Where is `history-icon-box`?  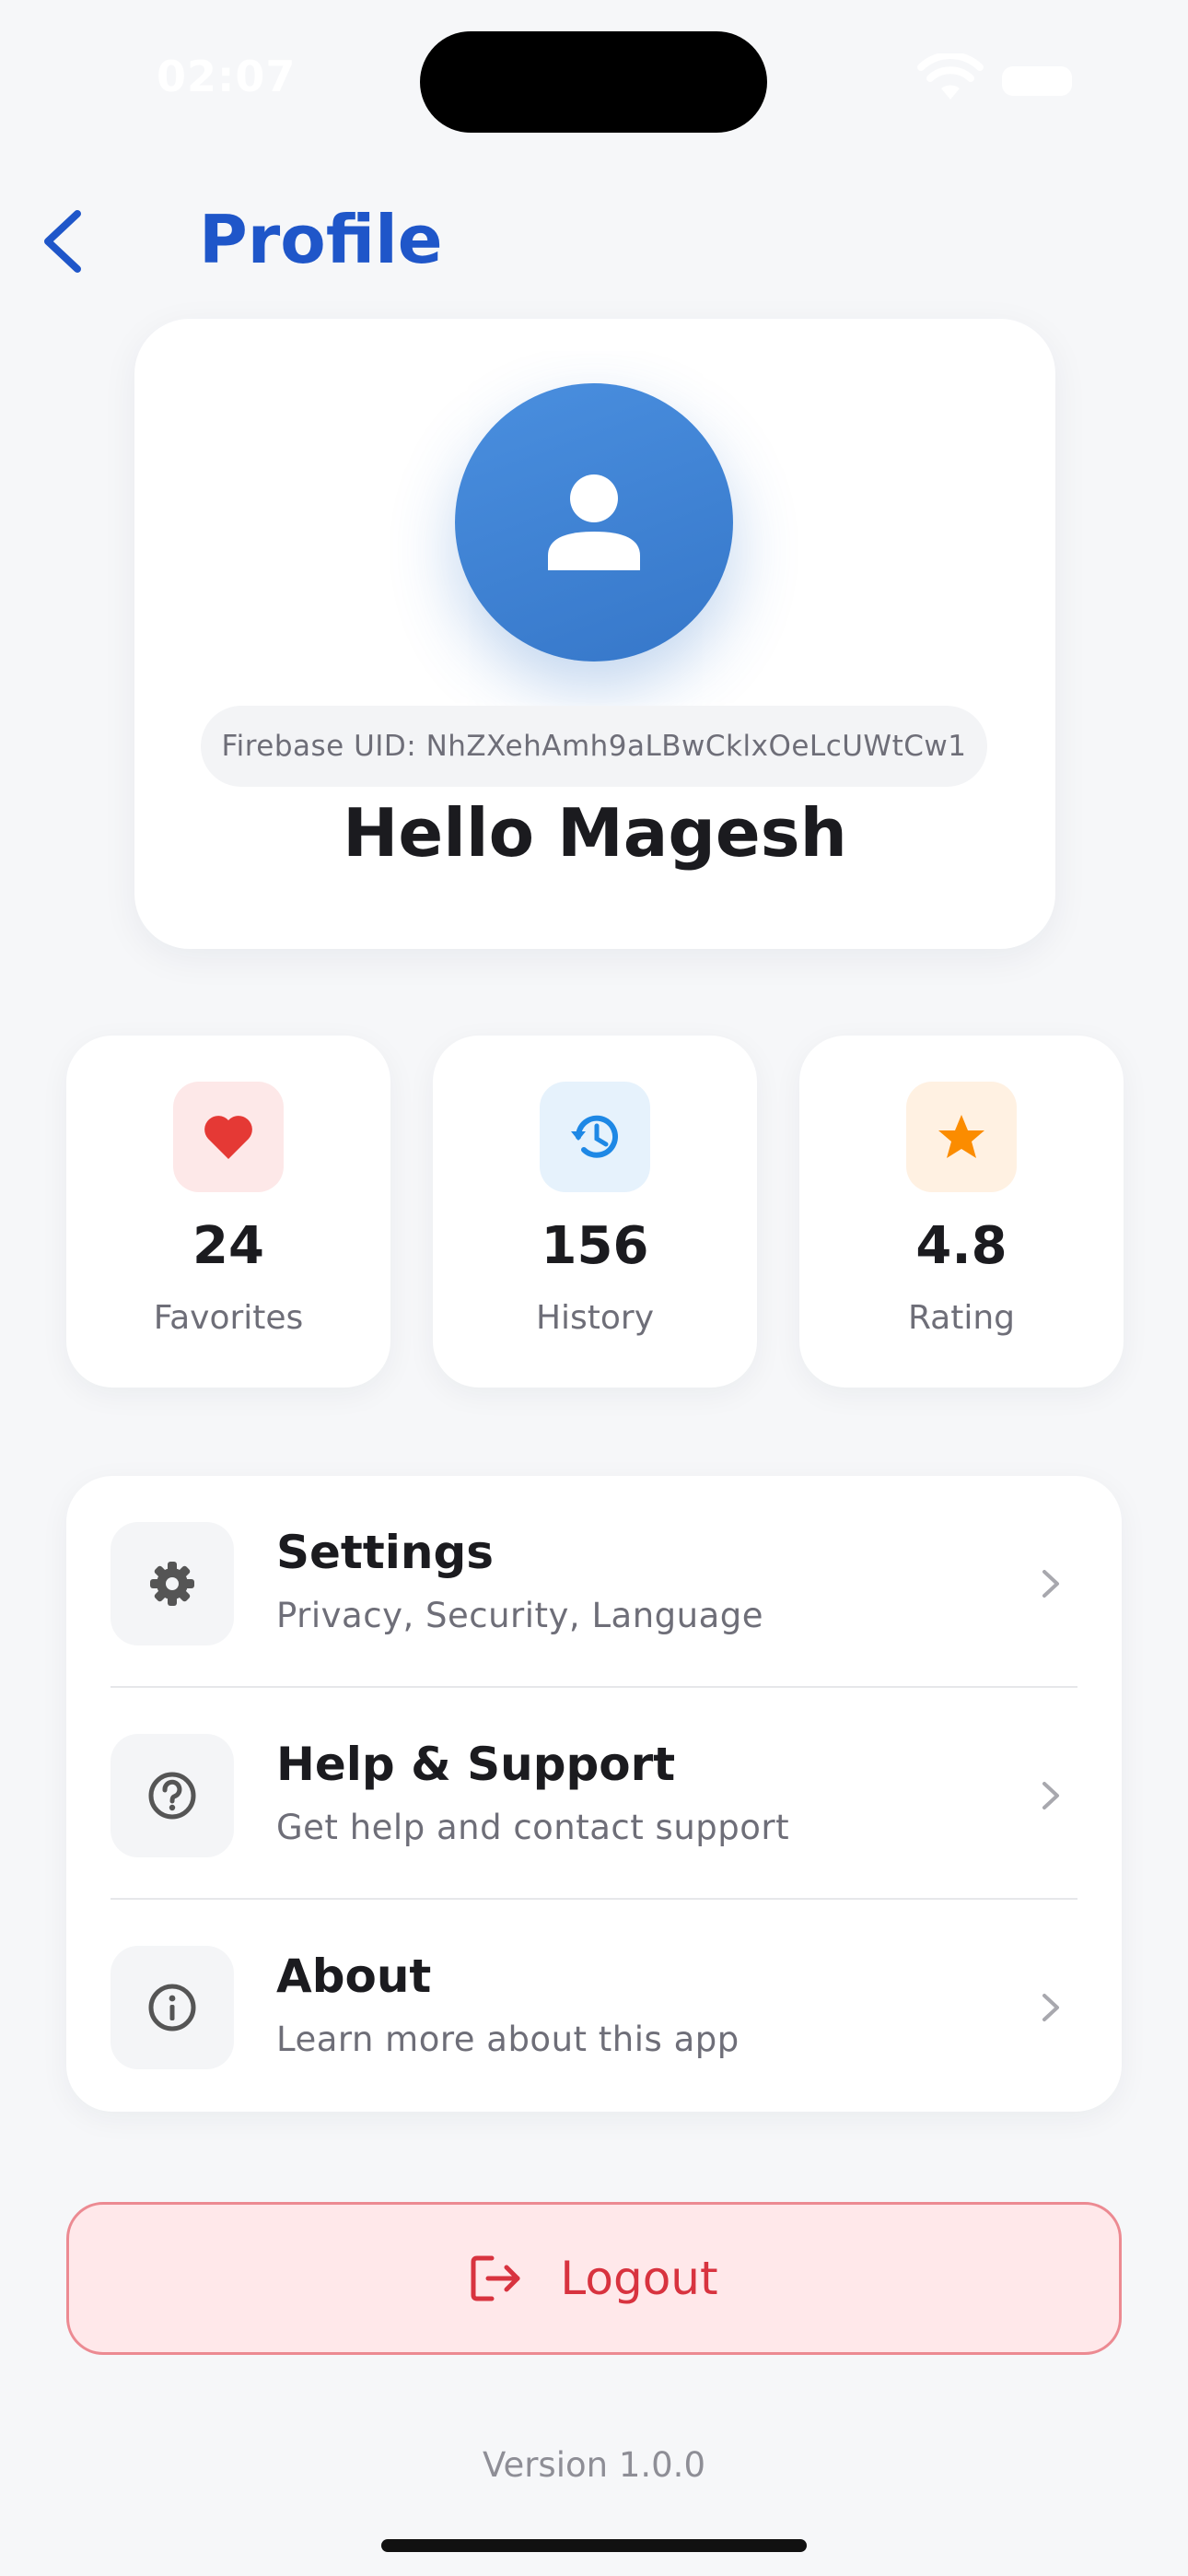
history-icon-box is located at coordinates (595, 1137).